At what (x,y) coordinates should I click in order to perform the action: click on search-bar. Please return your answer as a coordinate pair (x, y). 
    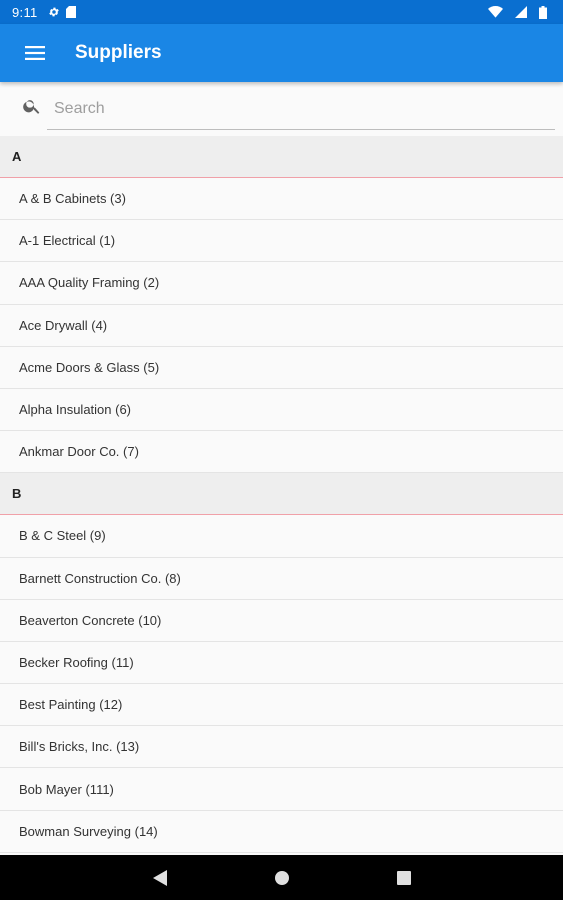
    Looking at the image, I should click on (281, 109).